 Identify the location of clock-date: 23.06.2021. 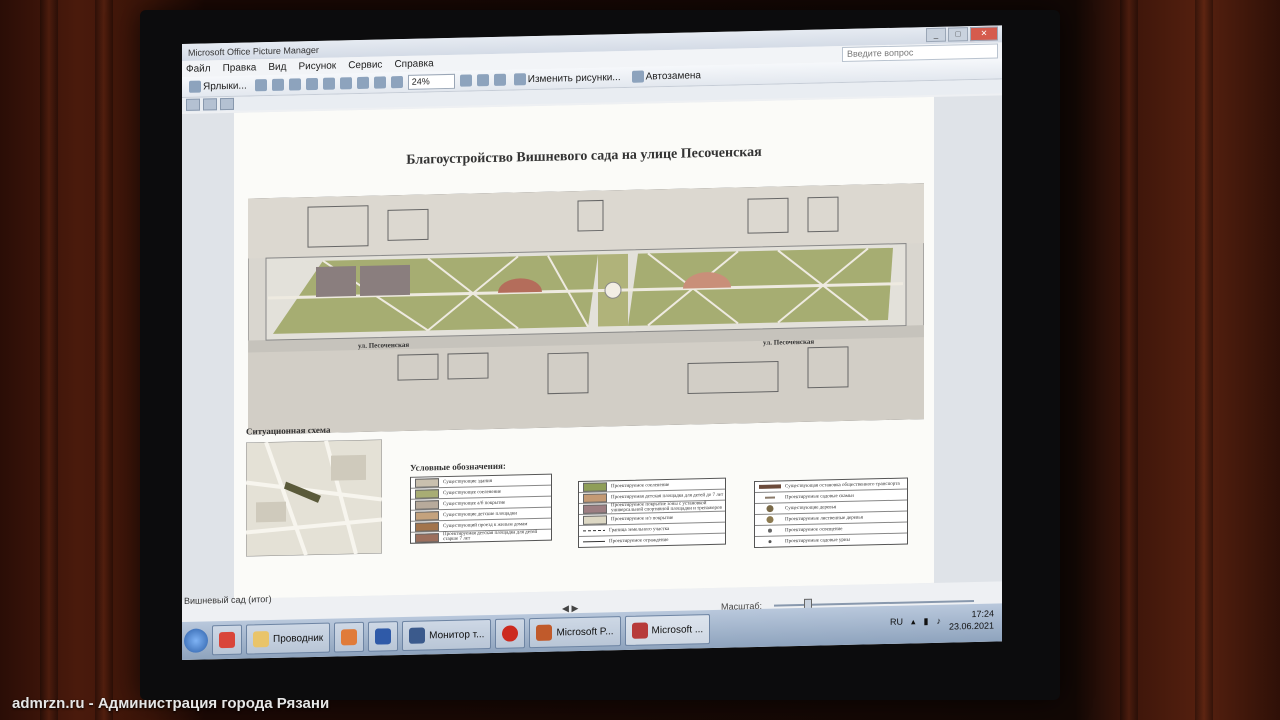
(971, 626).